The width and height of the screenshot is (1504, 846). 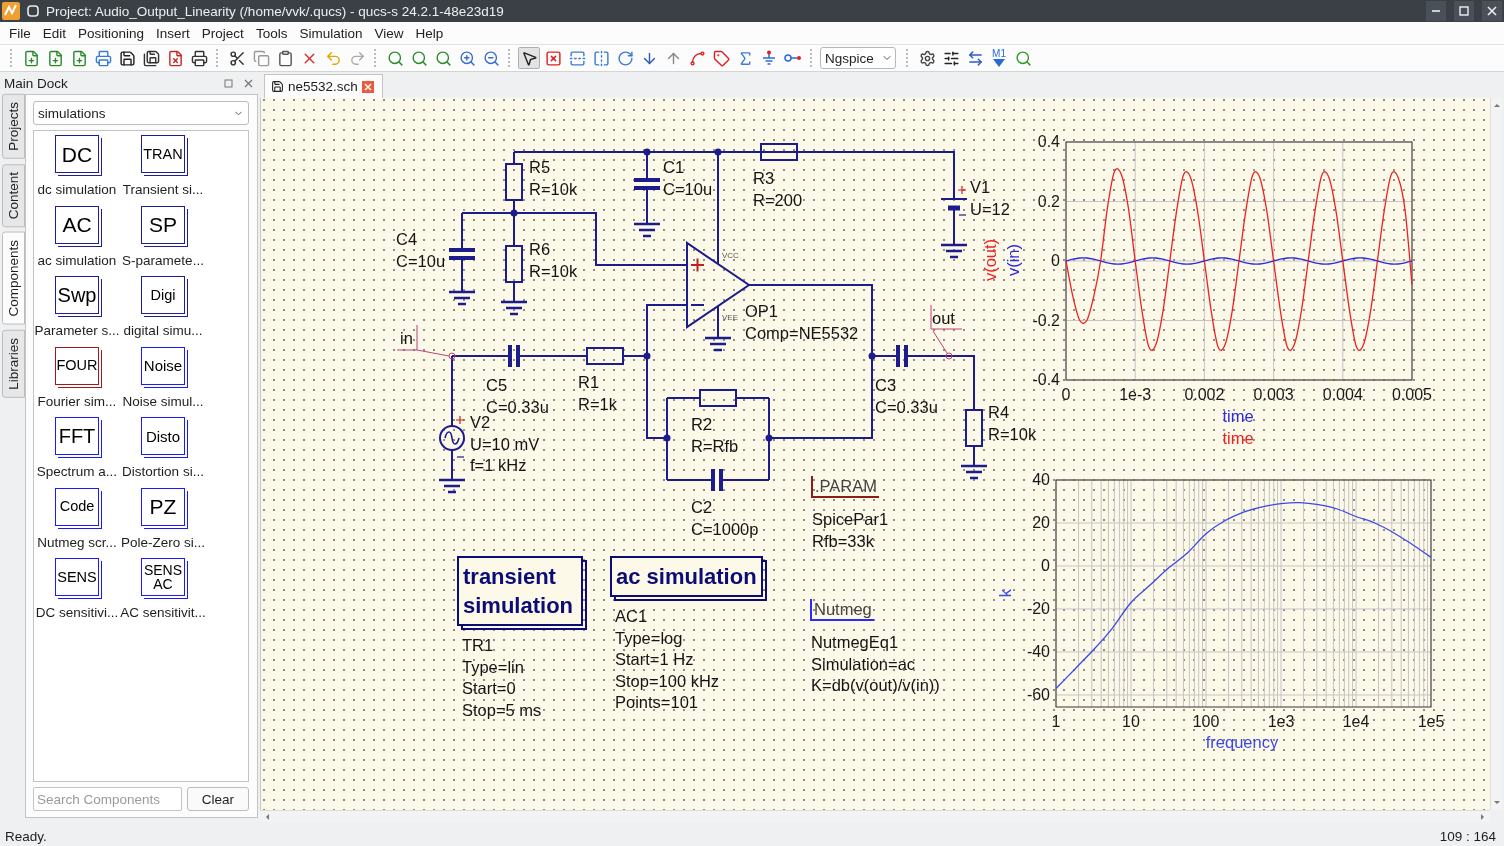 I want to click on menu-item: Tools, so click(x=271, y=33).